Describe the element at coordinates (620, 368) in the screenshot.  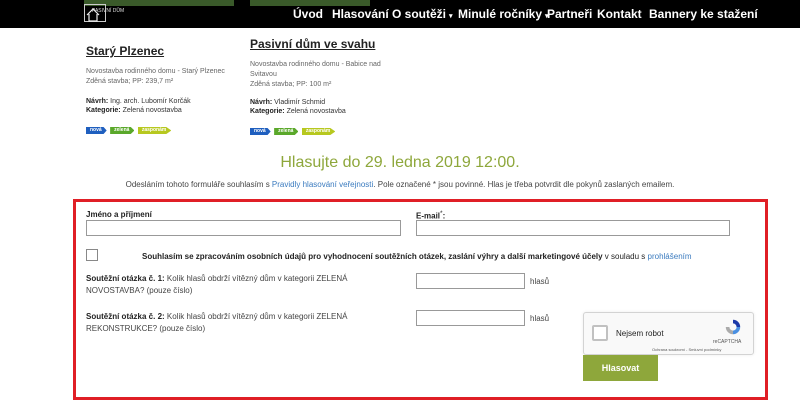
I see `vote-submit-button: Hlasovat` at that location.